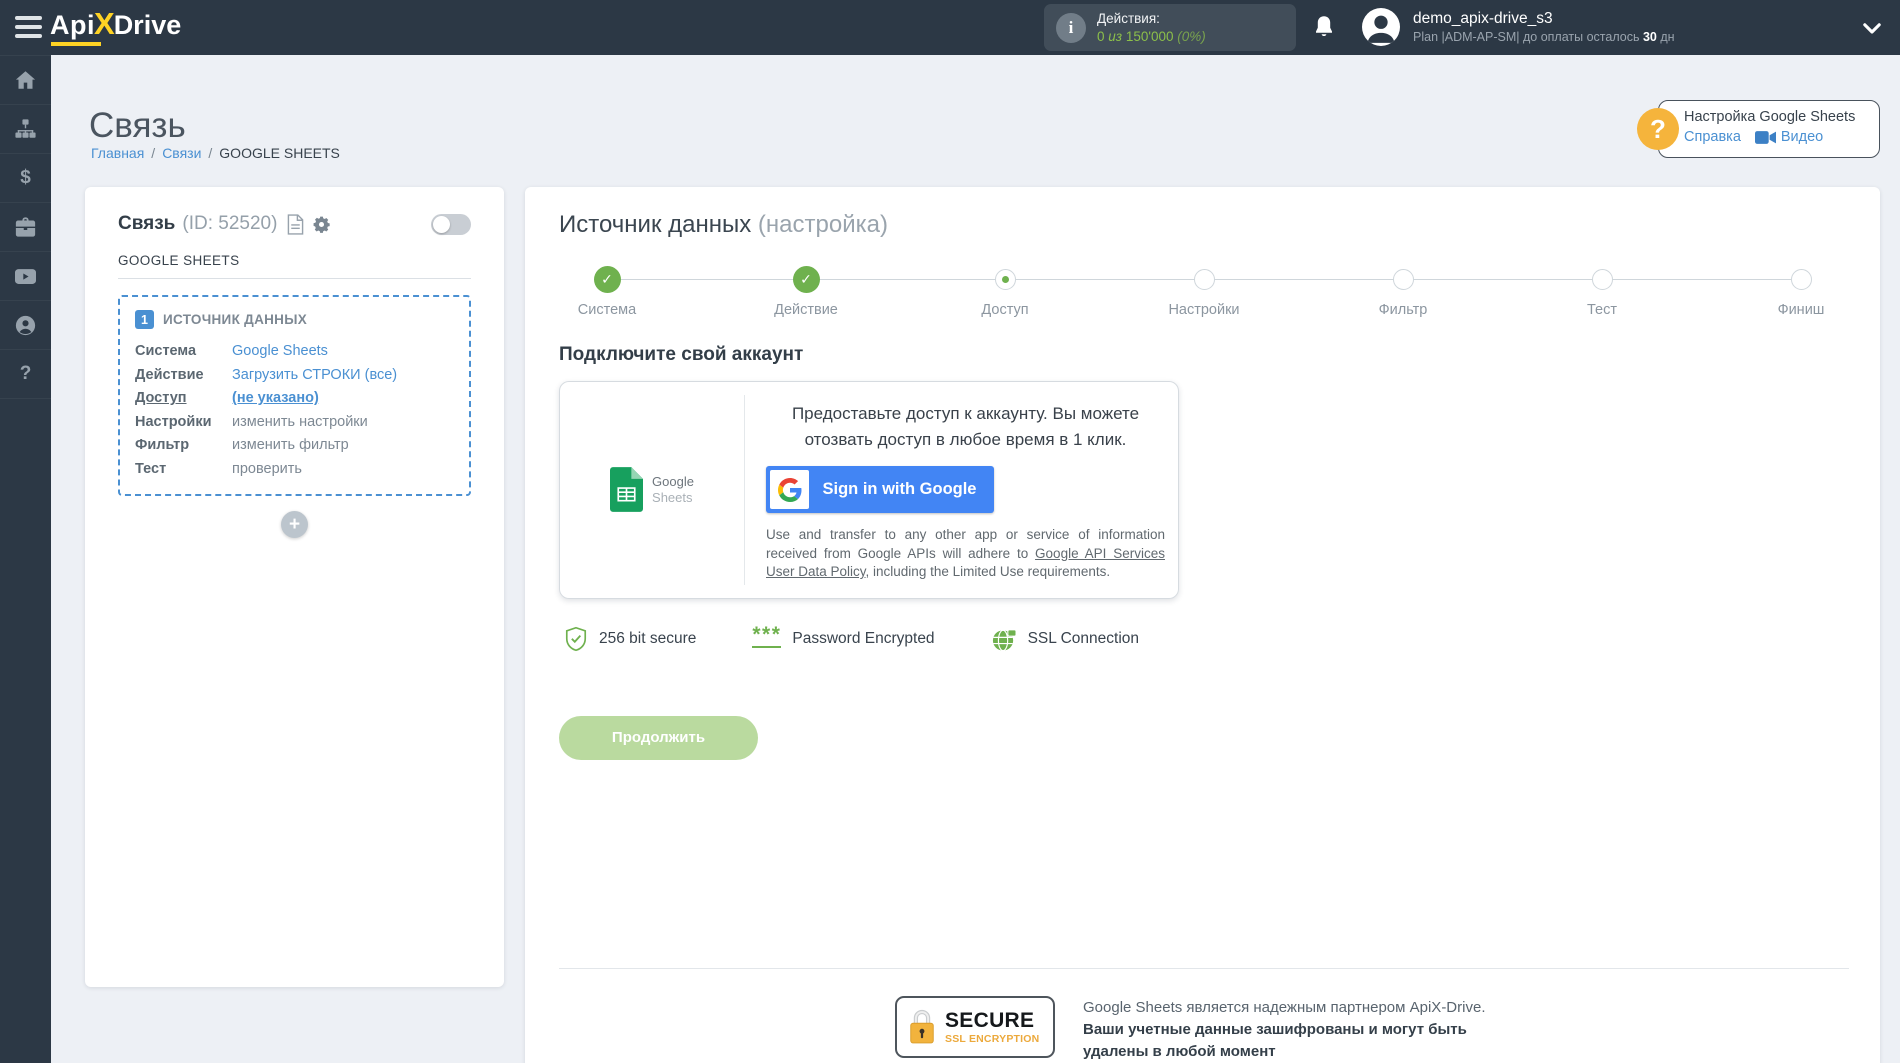 This screenshot has width=1900, height=1063. Describe the element at coordinates (1151, 36) in the screenshot. I see `actions-count: 0 из 150'000 (0%)` at that location.